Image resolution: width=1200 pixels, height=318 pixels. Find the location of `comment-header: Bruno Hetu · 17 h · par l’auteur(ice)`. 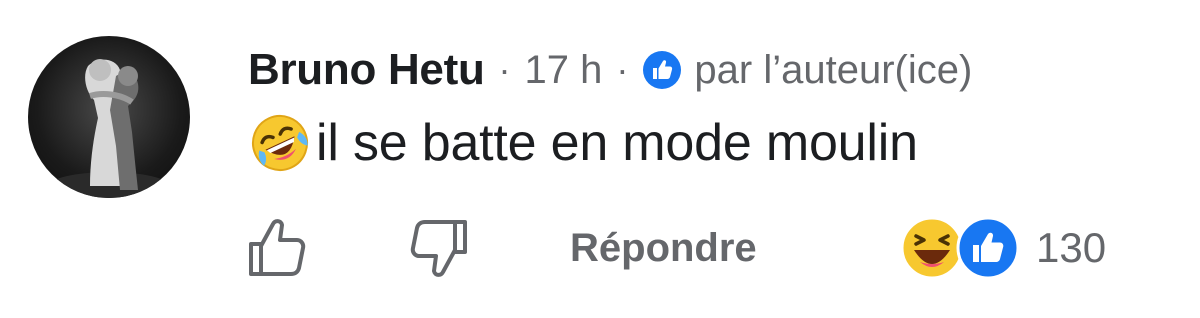

comment-header: Bruno Hetu · 17 h · par l’auteur(ice) is located at coordinates (610, 70).